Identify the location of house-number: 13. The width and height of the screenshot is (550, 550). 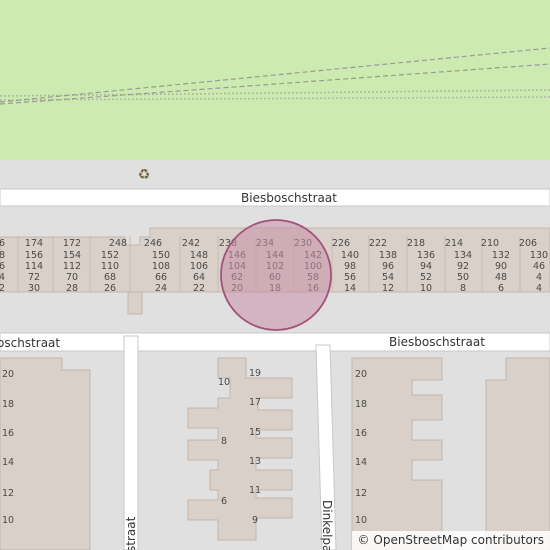
(255, 461).